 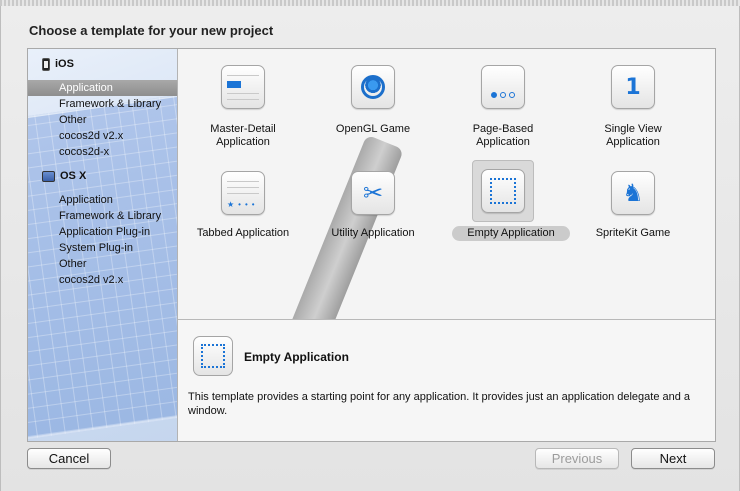 What do you see at coordinates (373, 129) in the screenshot?
I see `template-label: OpenGL Game` at bounding box center [373, 129].